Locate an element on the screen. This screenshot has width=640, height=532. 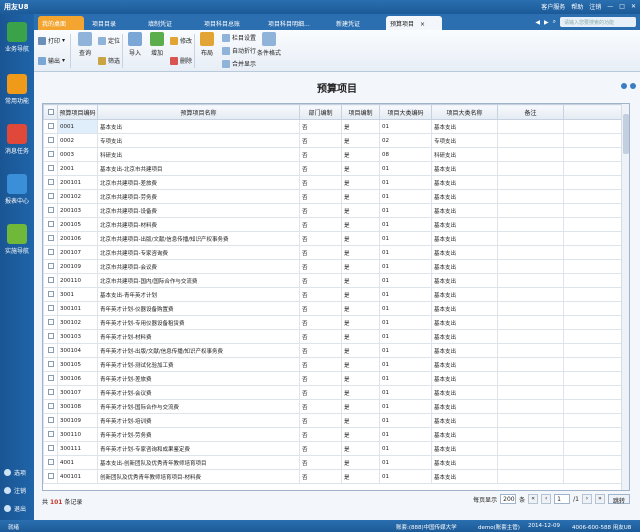
cell-code: 300105 is located at coordinates (77, 364).